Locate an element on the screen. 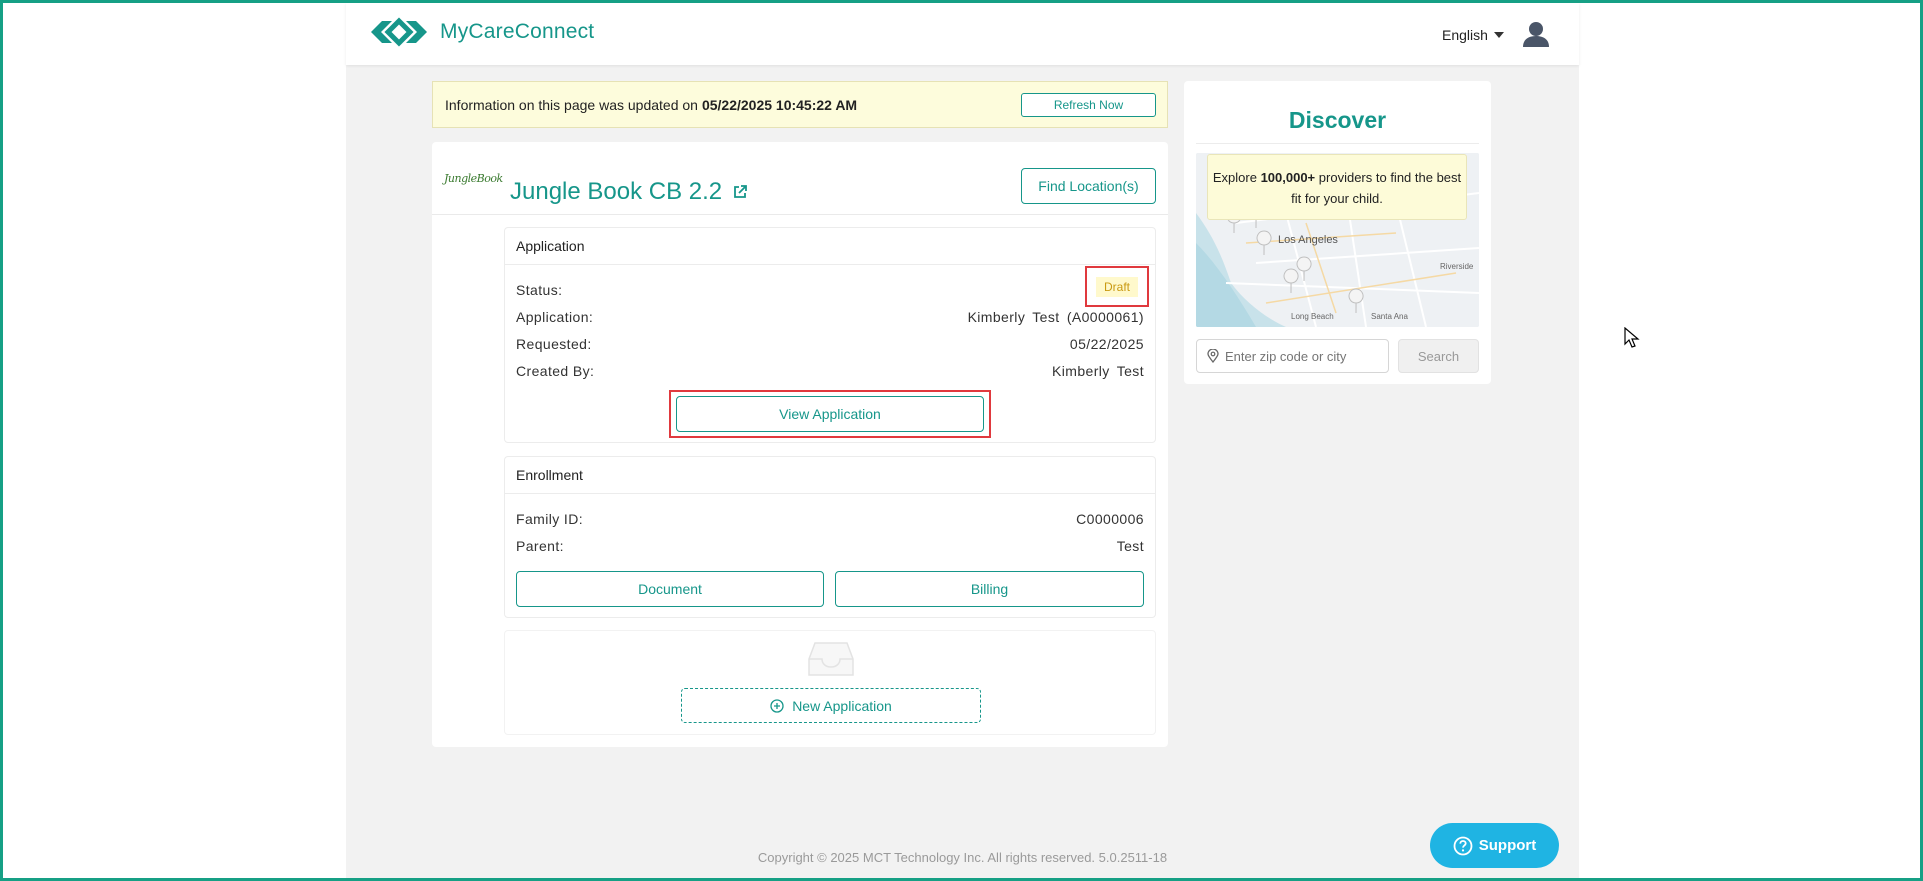 The image size is (1923, 881). banner-text: Information on this page was updated on is located at coordinates (571, 104).